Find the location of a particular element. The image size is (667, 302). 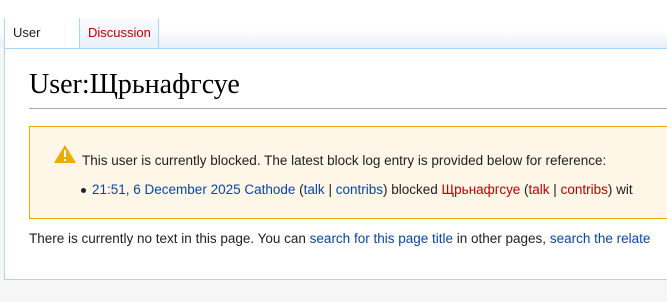

title-divider is located at coordinates (348, 108).